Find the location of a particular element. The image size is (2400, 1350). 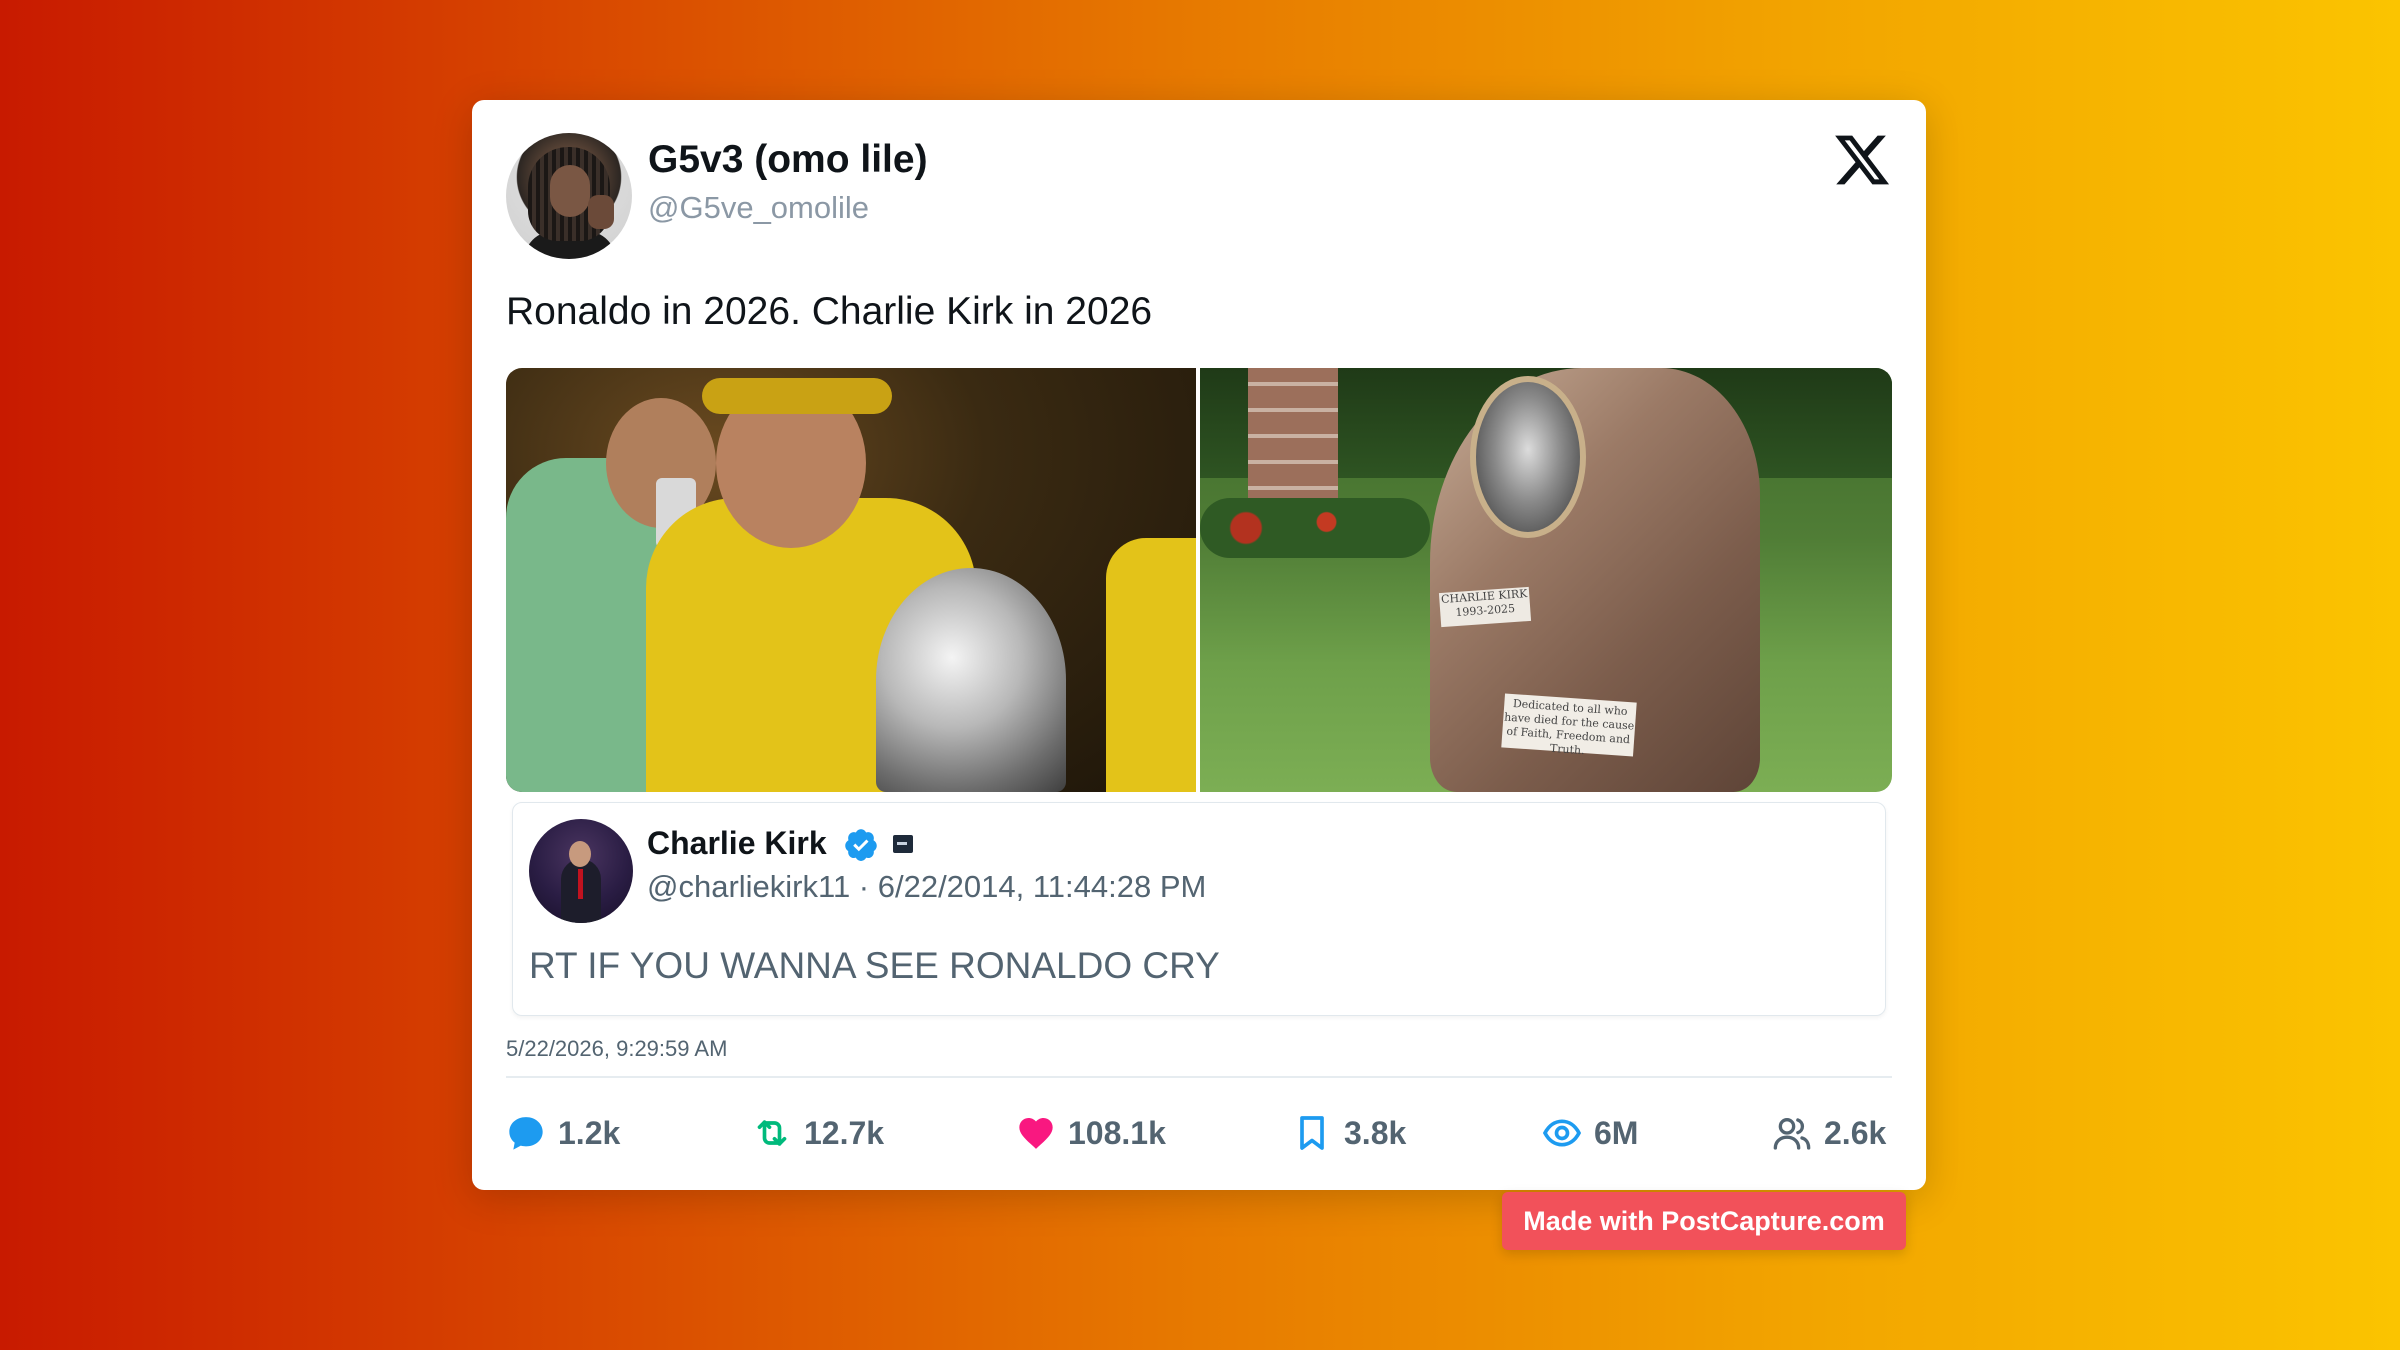

reply-count: 1.2k is located at coordinates (589, 1132).